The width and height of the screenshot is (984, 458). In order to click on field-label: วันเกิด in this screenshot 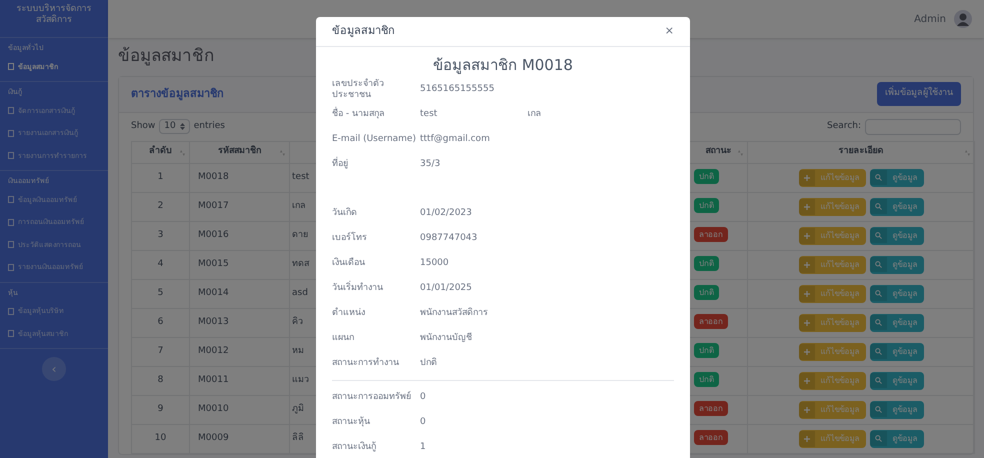, I will do `click(345, 213)`.